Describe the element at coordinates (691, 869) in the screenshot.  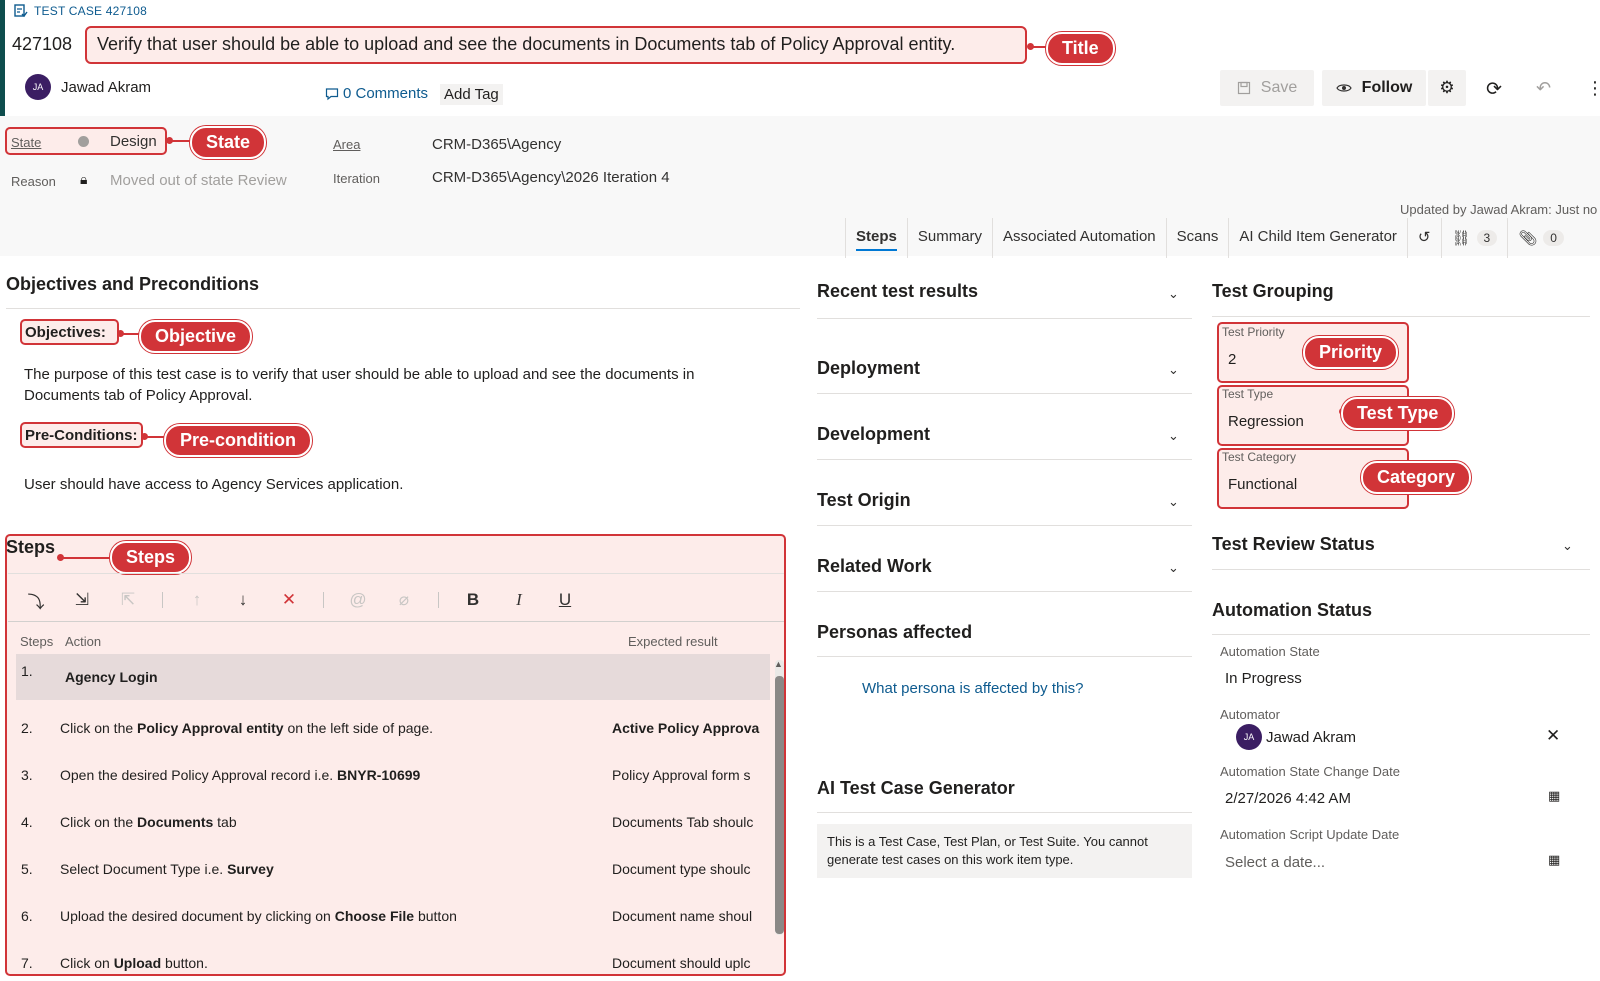
I see `step-expected-result: Document type shoulc` at that location.